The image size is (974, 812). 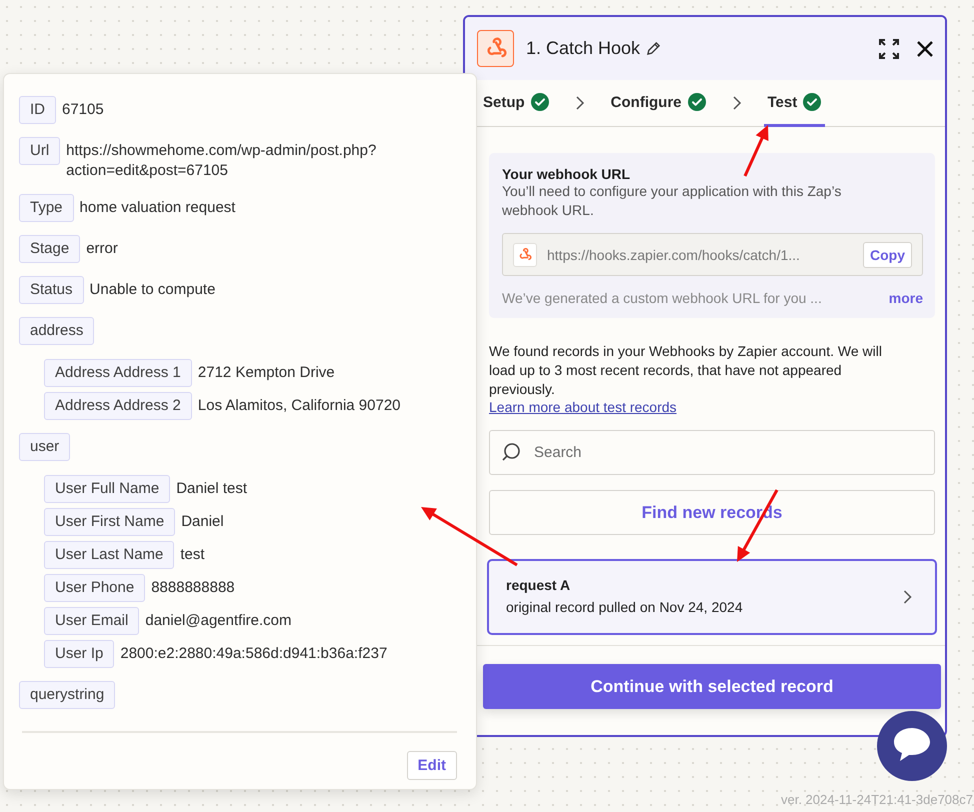 What do you see at coordinates (516, 103) in the screenshot?
I see `step-tab: Setup` at bounding box center [516, 103].